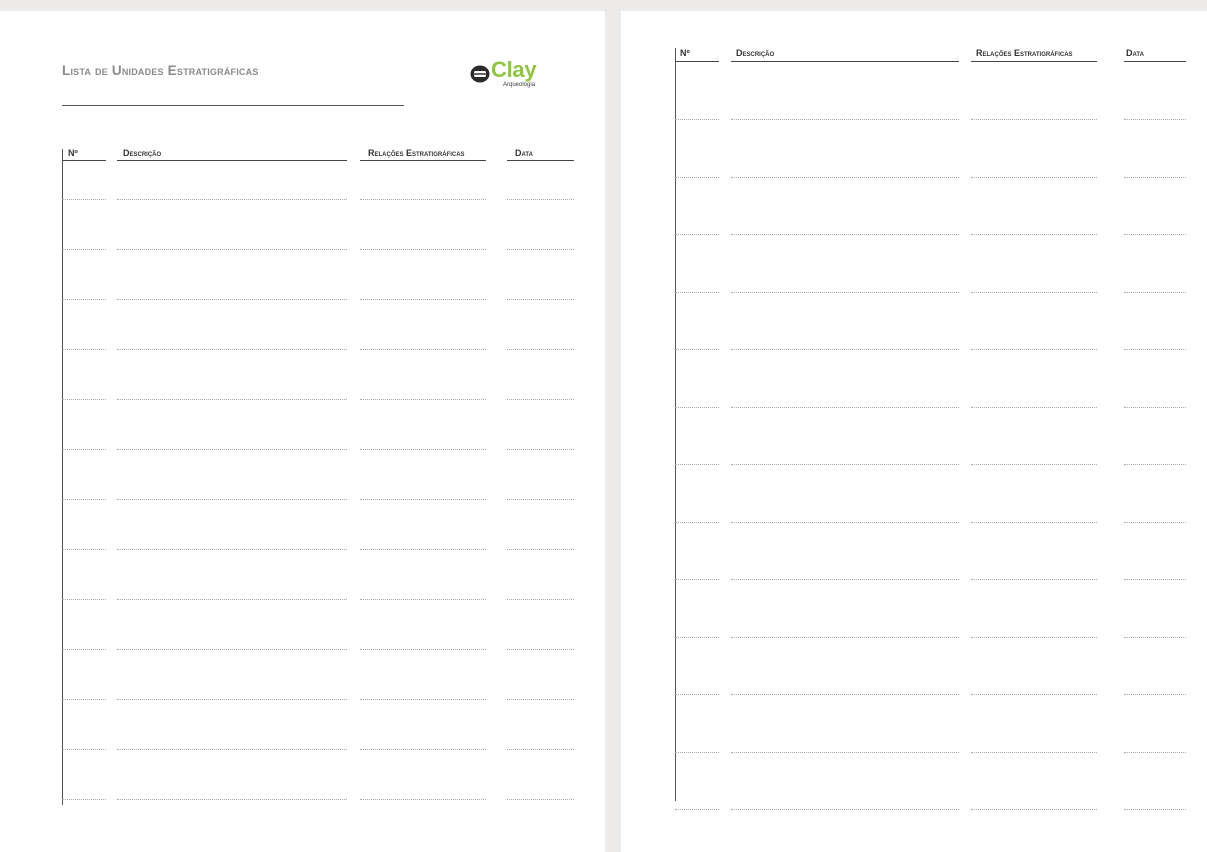 The image size is (1207, 852). What do you see at coordinates (540, 249) in the screenshot?
I see `row-2-date-line` at bounding box center [540, 249].